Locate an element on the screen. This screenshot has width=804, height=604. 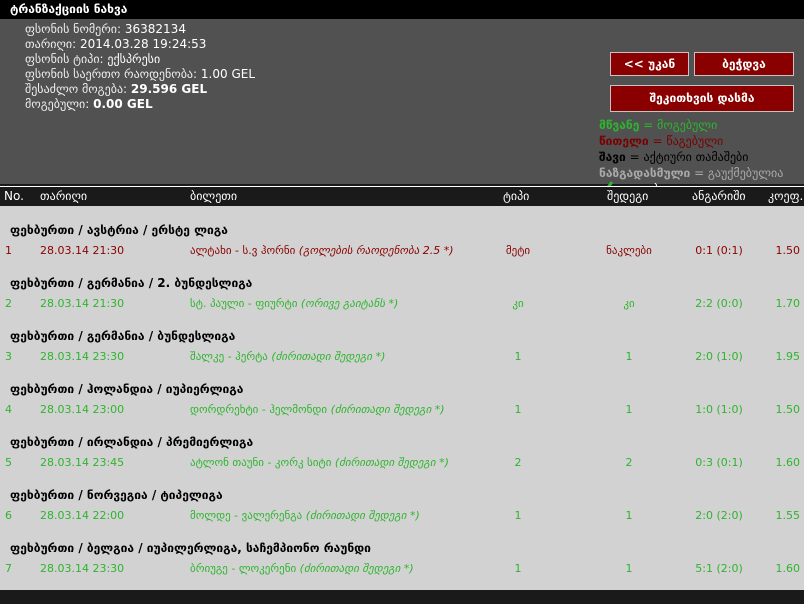
slip-won-row: მოგებული: 0.00 GEL is located at coordinates (140, 104).